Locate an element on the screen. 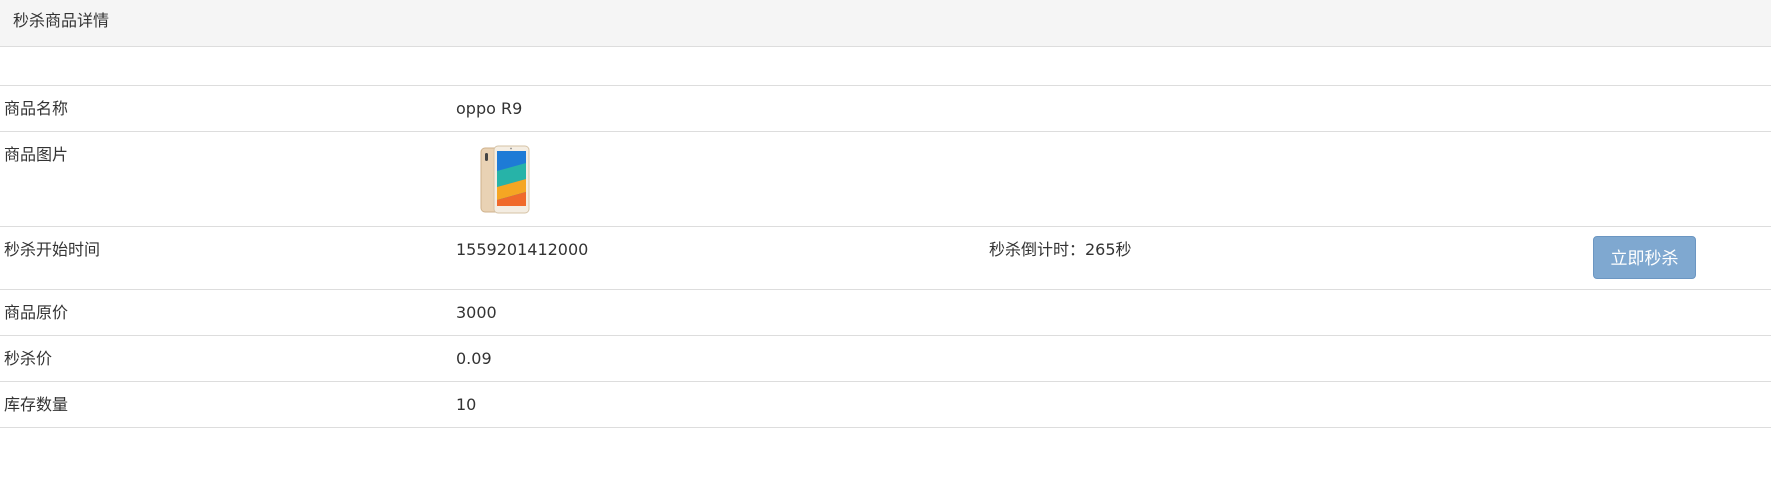 Image resolution: width=1771 pixels, height=503 pixels. original-price-row: 商品原价 3000 is located at coordinates (885, 312).